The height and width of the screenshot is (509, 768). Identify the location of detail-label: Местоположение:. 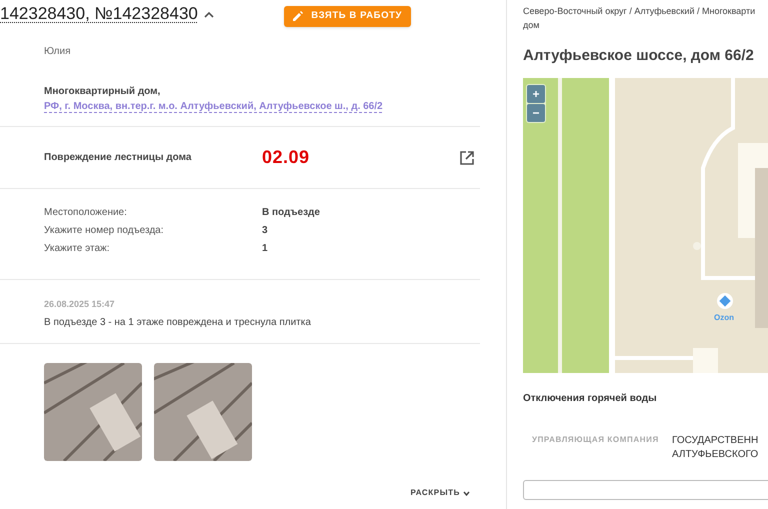
(86, 212).